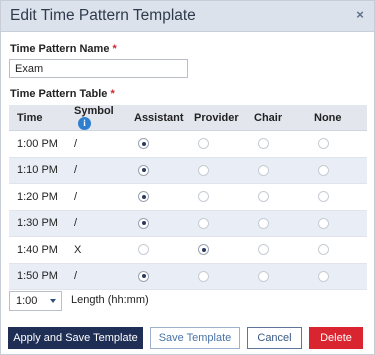  Describe the element at coordinates (274, 338) in the screenshot. I see `cancel-button: Cancel` at that location.